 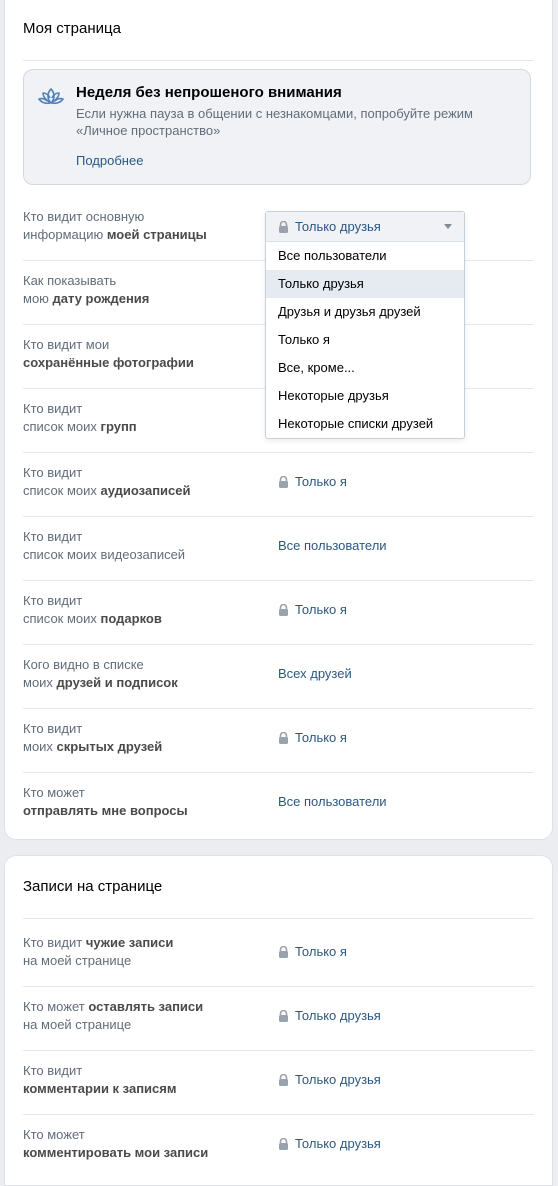 I want to click on chevron-down-icon, so click(x=448, y=226).